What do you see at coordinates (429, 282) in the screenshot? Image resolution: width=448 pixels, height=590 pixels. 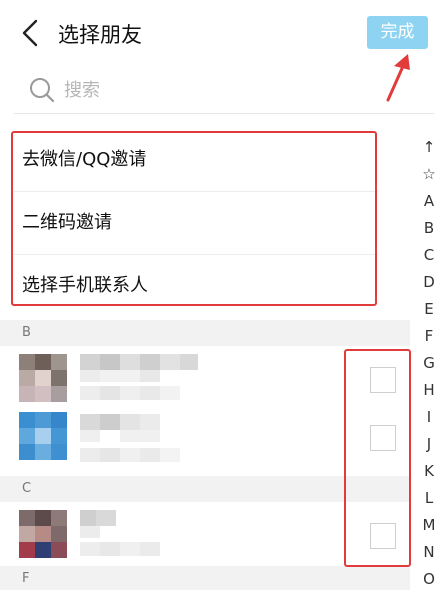 I see `index-item: D` at bounding box center [429, 282].